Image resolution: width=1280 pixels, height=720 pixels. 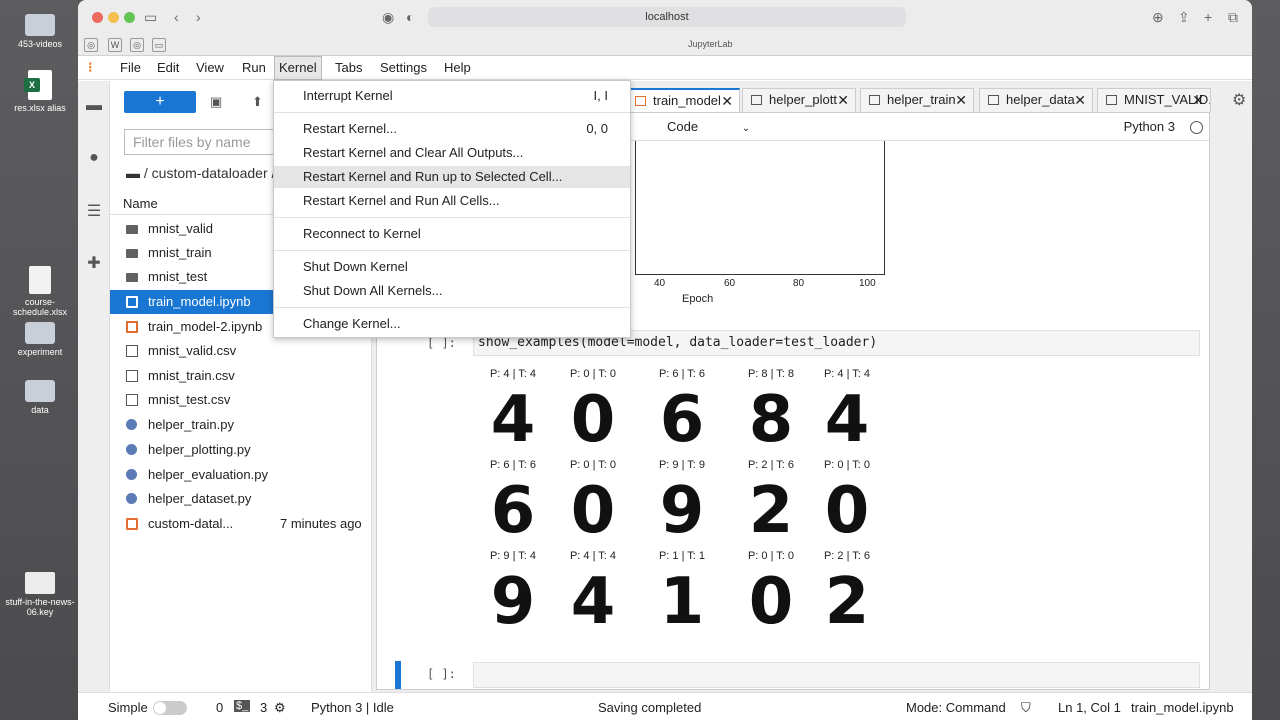 I want to click on download-icon: ⊕, so click(x=1158, y=17).